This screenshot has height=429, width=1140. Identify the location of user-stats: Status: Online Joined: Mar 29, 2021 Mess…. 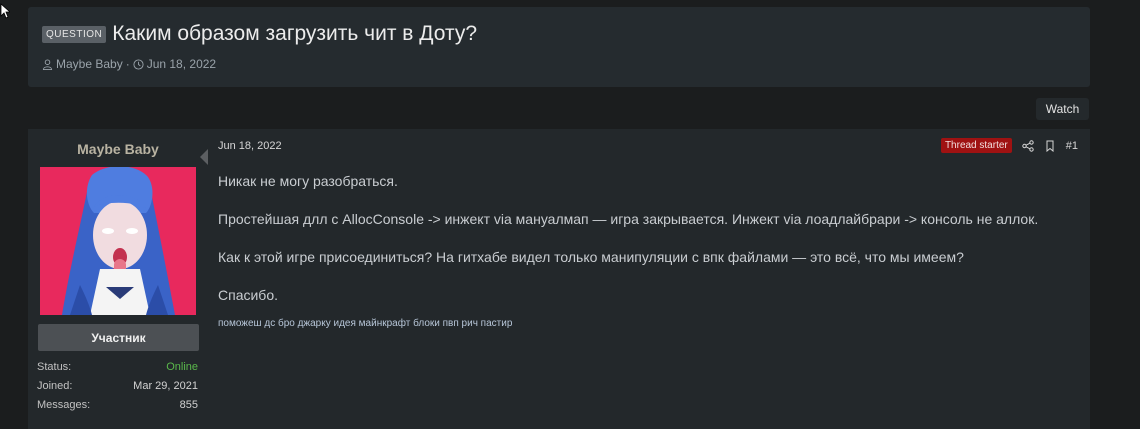
(117, 385).